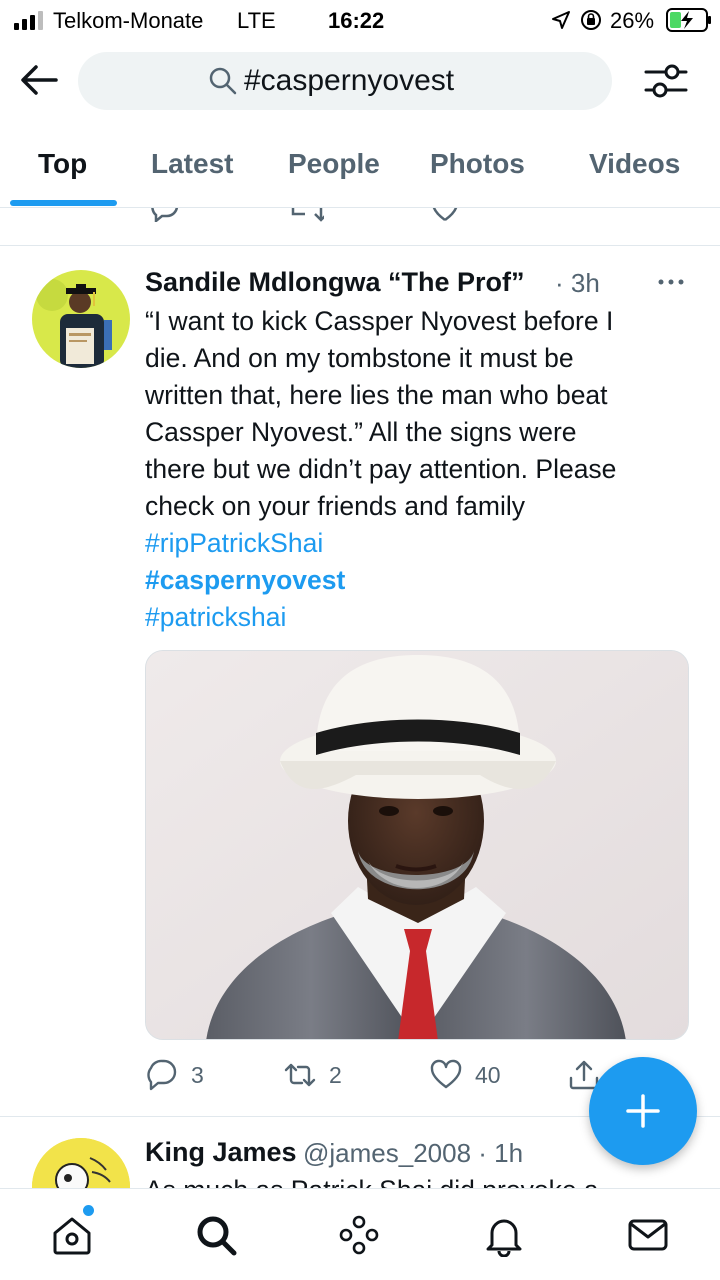  Describe the element at coordinates (360, 245) in the screenshot. I see `divider` at that location.